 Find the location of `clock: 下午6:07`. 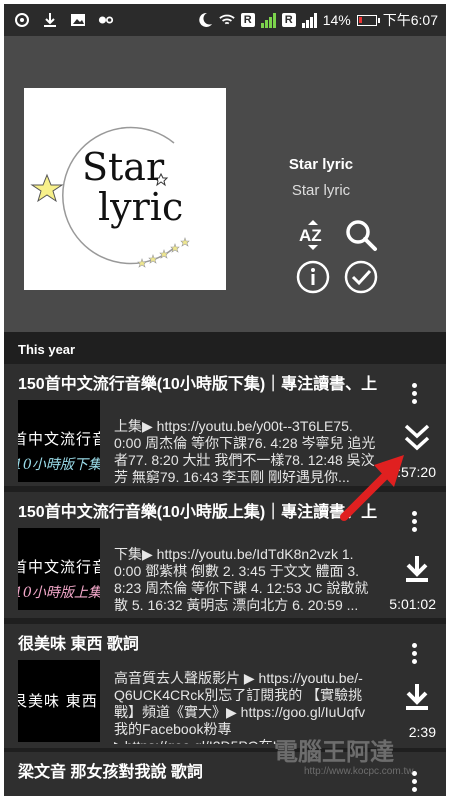

clock: 下午6:07 is located at coordinates (410, 20).